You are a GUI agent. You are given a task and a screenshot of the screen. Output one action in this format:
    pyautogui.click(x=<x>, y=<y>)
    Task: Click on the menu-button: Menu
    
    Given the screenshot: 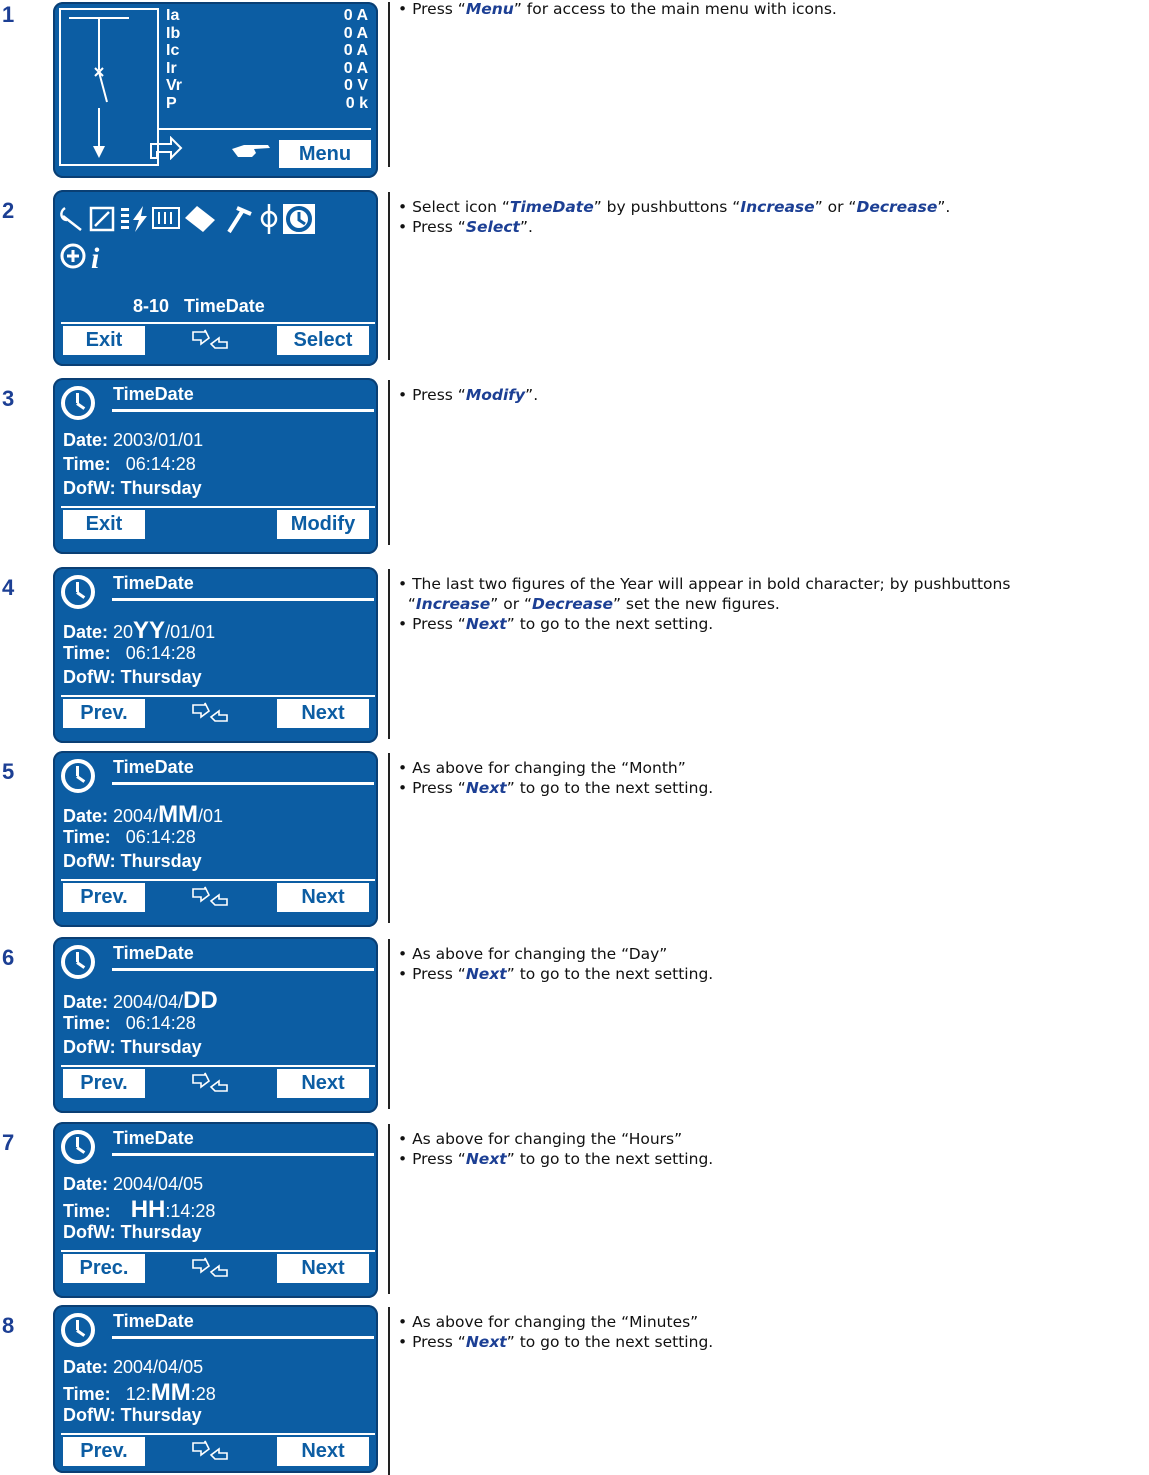 What is the action you would take?
    pyautogui.click(x=325, y=154)
    